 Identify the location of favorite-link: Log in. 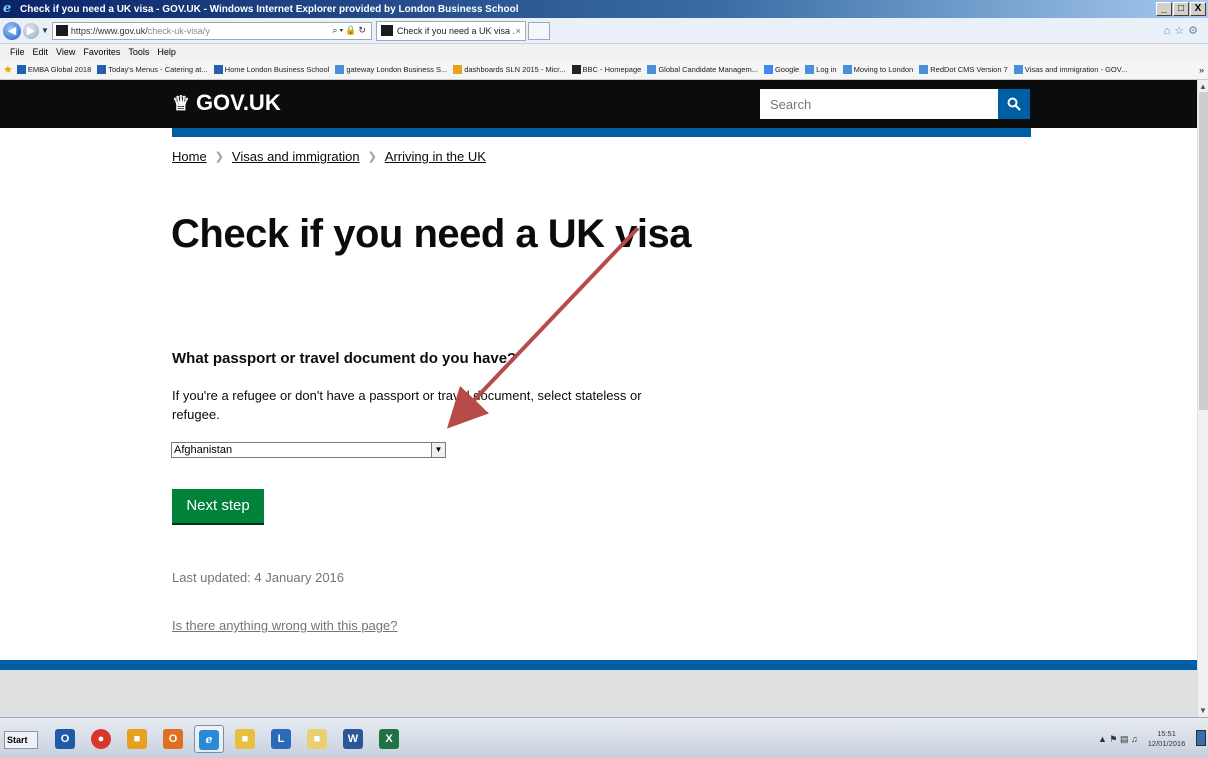
(821, 69).